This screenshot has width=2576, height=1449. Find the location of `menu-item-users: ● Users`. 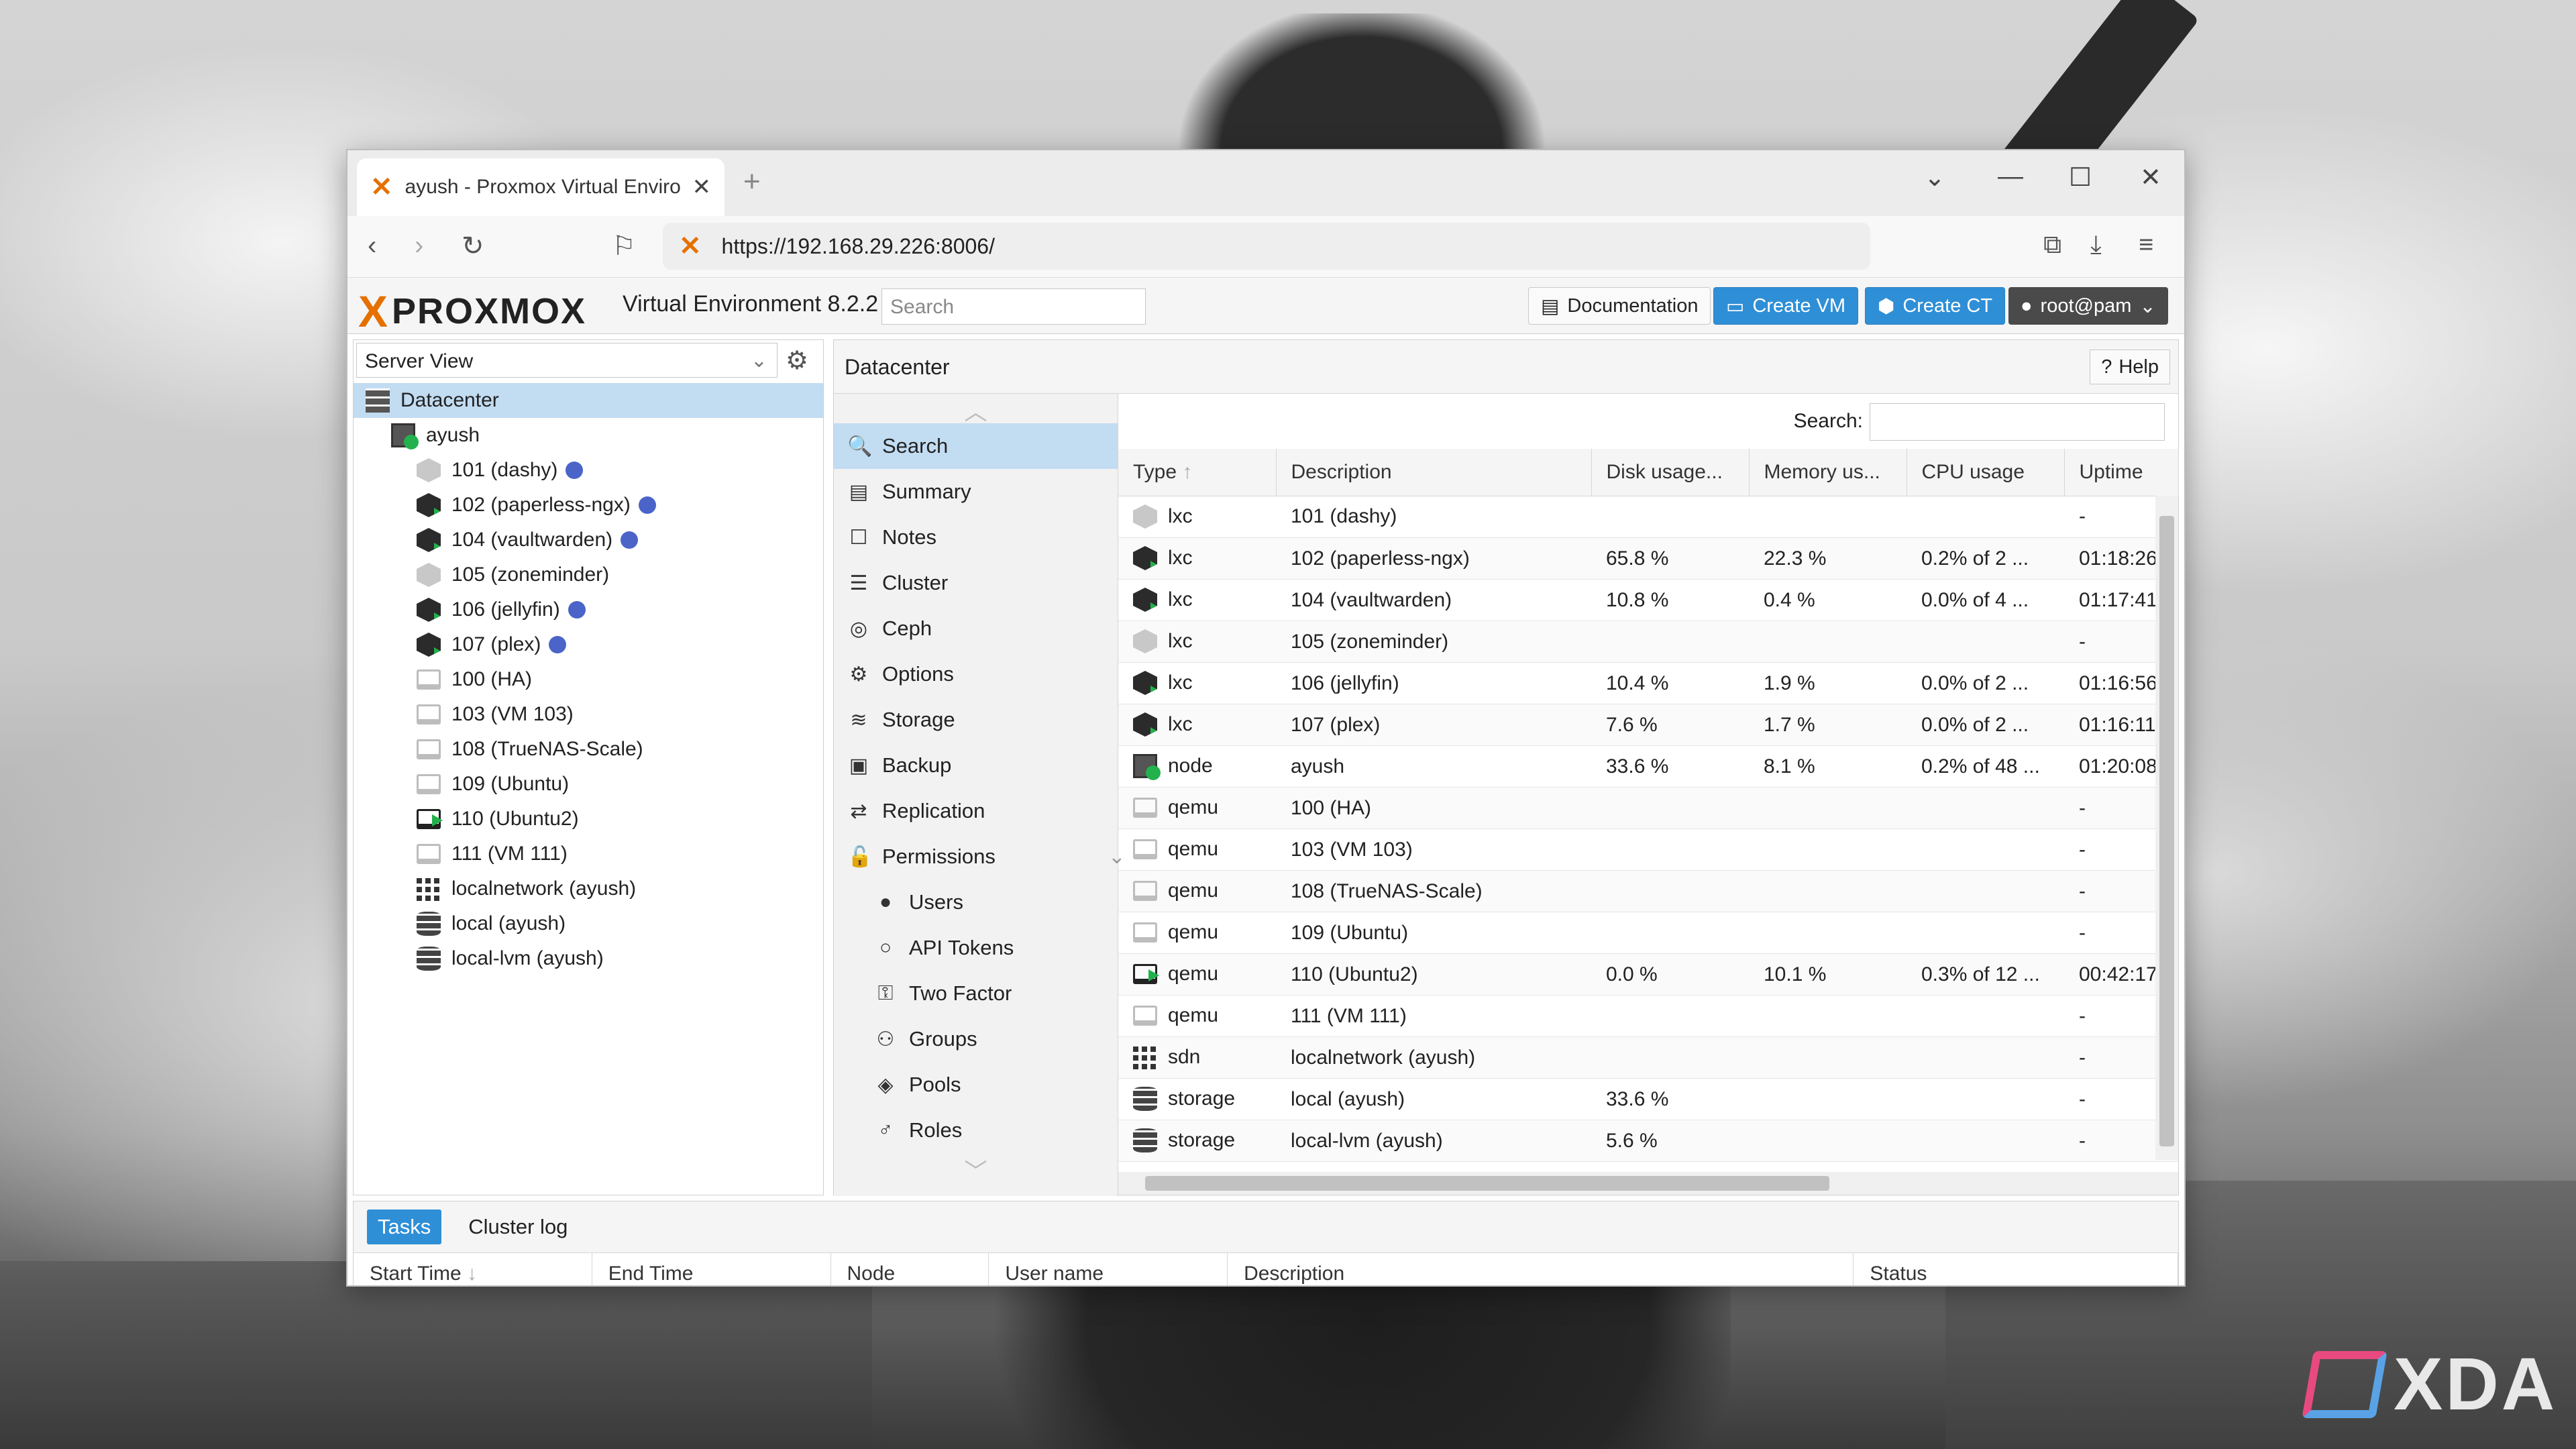

menu-item-users: ● Users is located at coordinates (976, 902).